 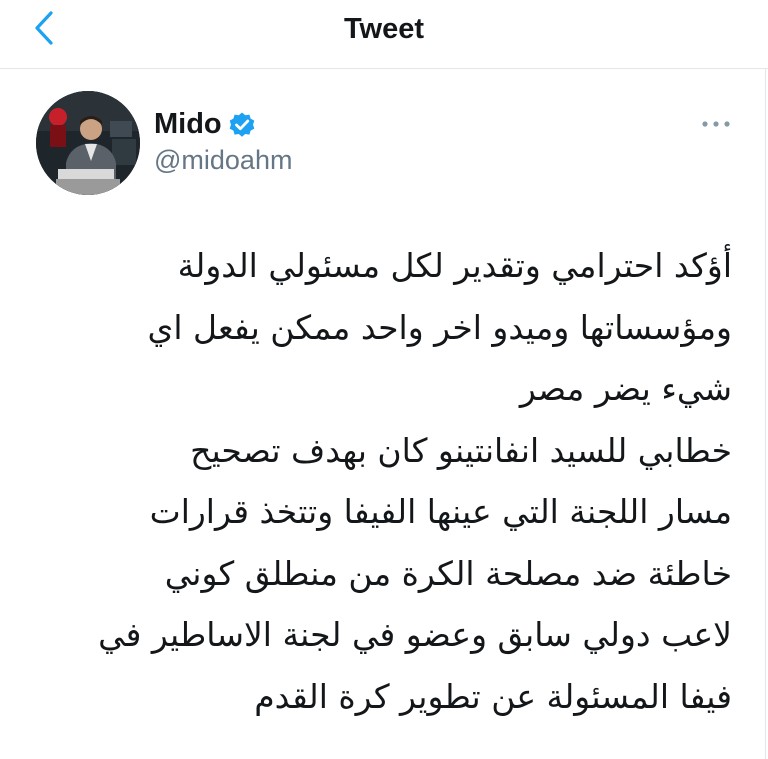 I want to click on more-options-button, so click(x=716, y=124).